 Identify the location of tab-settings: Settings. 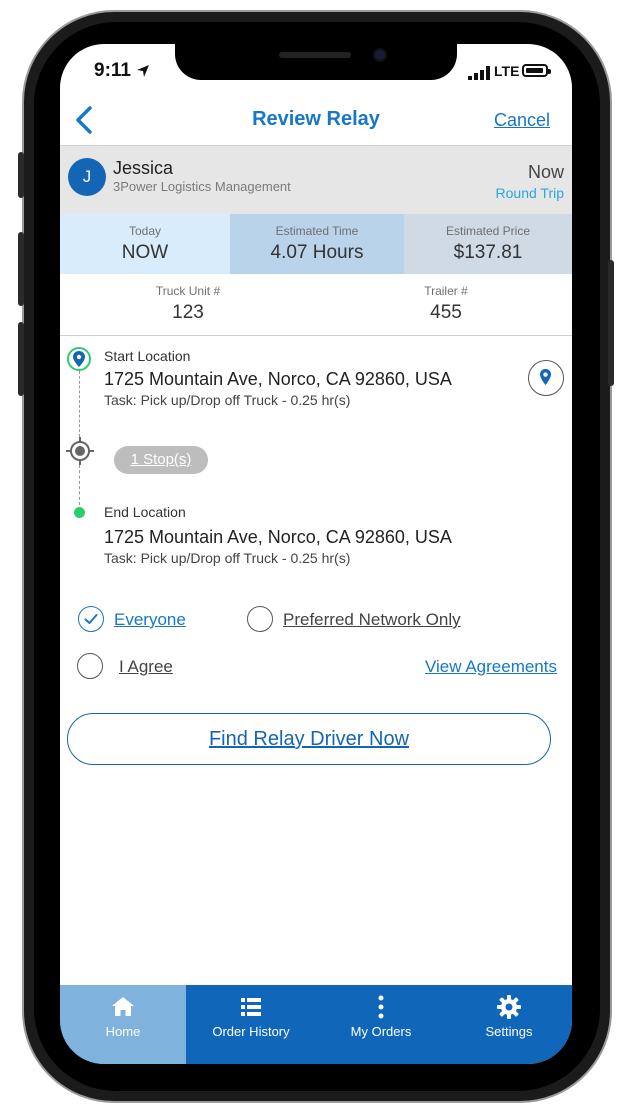
(509, 1024).